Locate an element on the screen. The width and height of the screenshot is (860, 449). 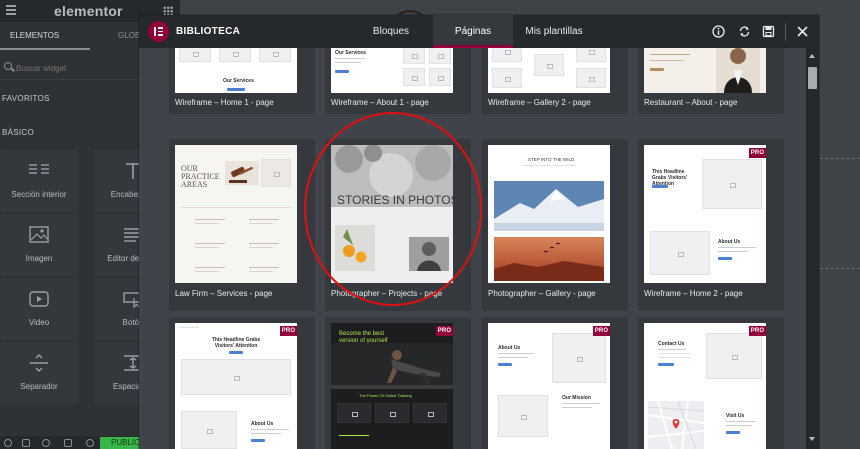
scroll-down-arrow-icon is located at coordinates (812, 439).